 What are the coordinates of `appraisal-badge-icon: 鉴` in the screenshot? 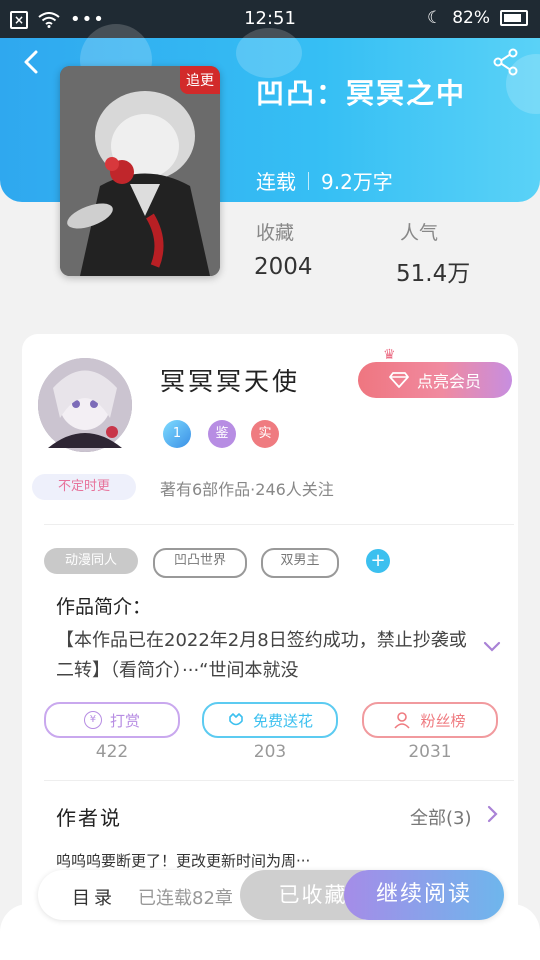 It's located at (222, 434).